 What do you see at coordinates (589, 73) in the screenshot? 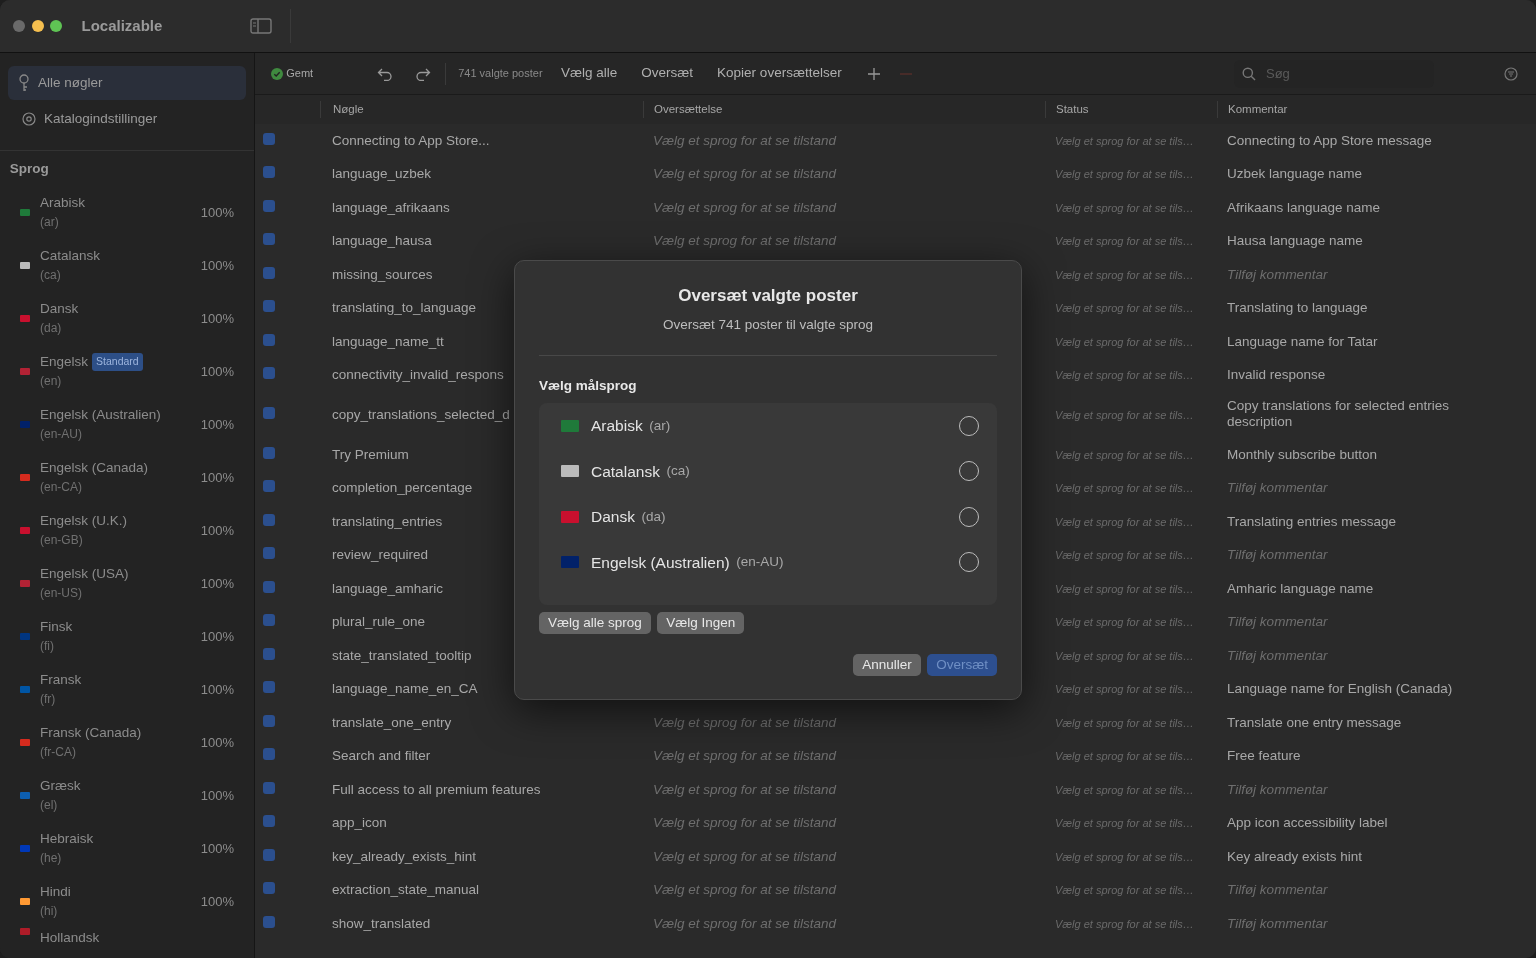
I see `toolbar-button: Vælg alle` at bounding box center [589, 73].